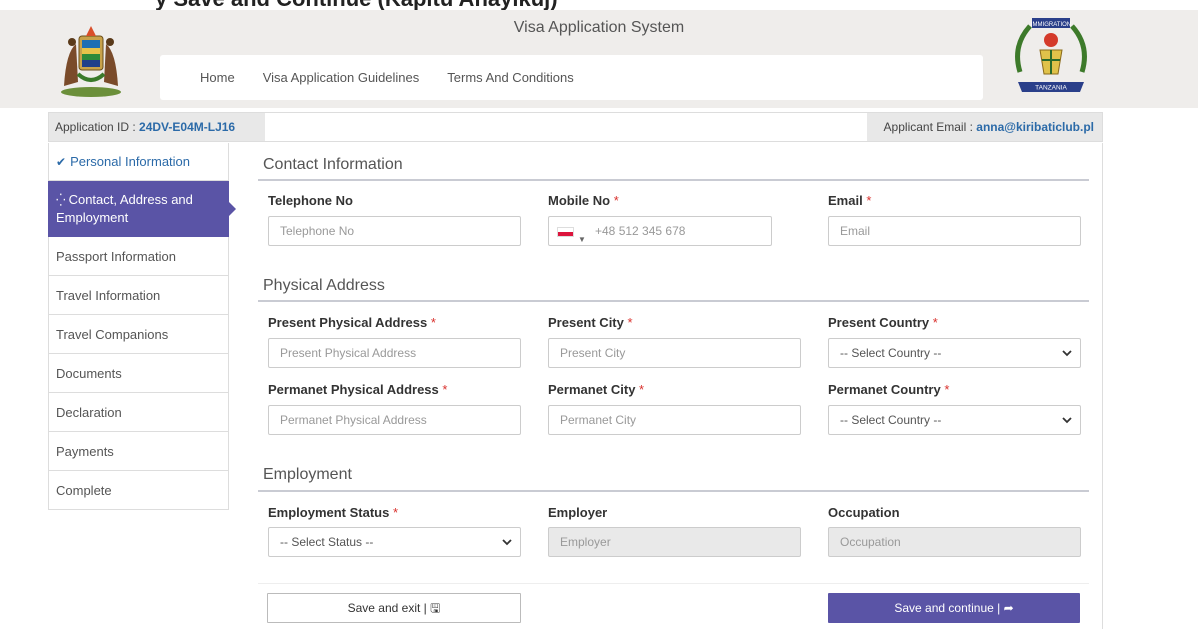 The image size is (1198, 629). What do you see at coordinates (138, 412) in the screenshot?
I see `step-declaration: Declaration` at bounding box center [138, 412].